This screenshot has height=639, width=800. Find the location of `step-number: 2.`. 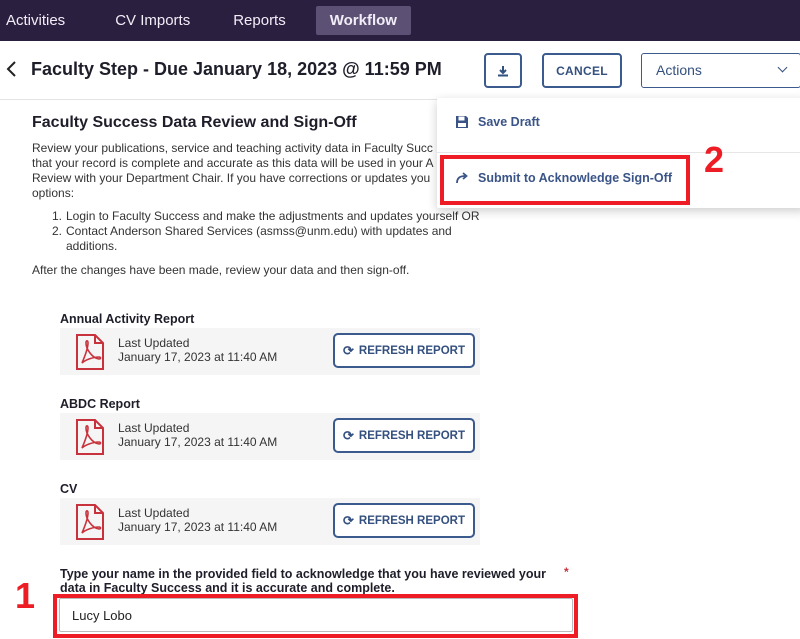

step-number: 2. is located at coordinates (57, 231).